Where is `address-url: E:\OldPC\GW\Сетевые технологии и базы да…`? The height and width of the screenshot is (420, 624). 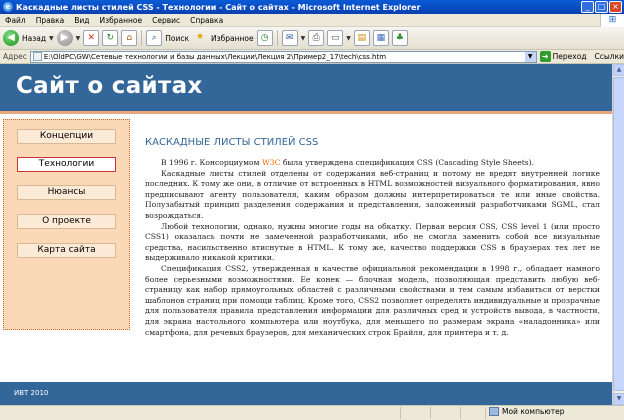
address-url: E:\OldPC\GW\Сетевые технологии и базы да… is located at coordinates (284, 57).